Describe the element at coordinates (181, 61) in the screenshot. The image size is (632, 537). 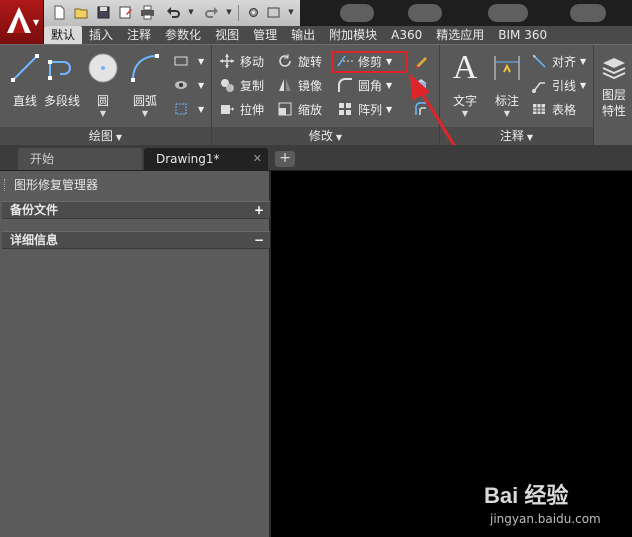
I see `rectangle-icon` at that location.